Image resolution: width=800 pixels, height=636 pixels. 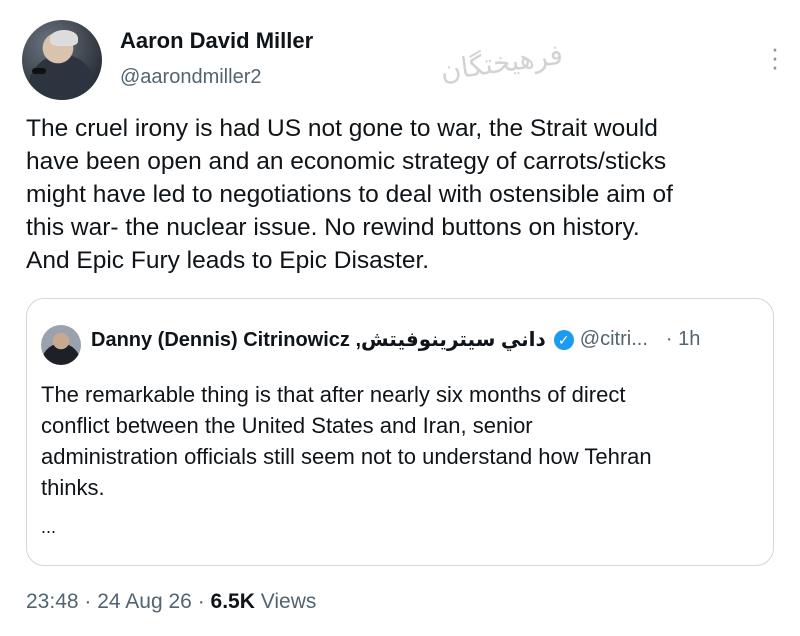 I want to click on views-count: 6.5K, so click(x=232, y=601).